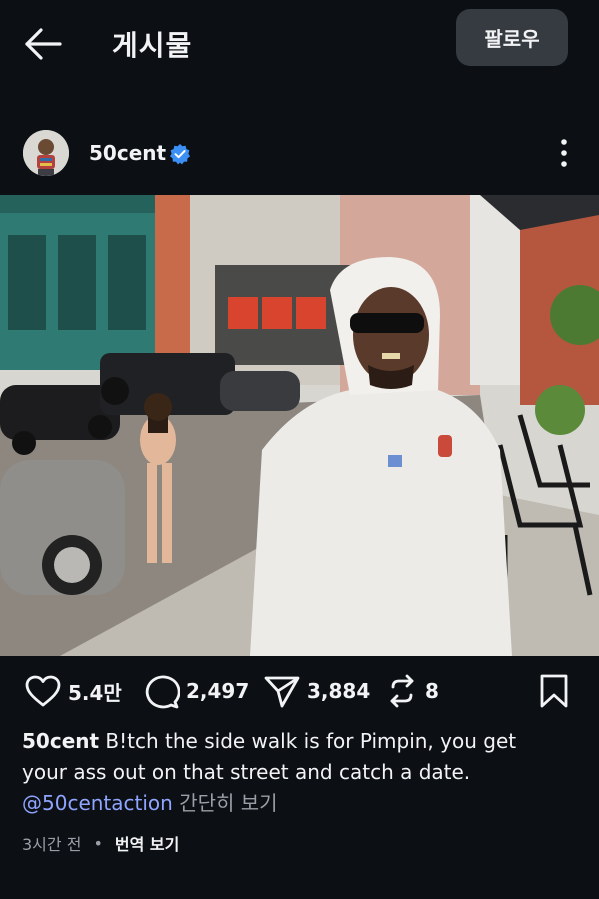  Describe the element at coordinates (60, 741) in the screenshot. I see `caption-author: 50cent` at that location.